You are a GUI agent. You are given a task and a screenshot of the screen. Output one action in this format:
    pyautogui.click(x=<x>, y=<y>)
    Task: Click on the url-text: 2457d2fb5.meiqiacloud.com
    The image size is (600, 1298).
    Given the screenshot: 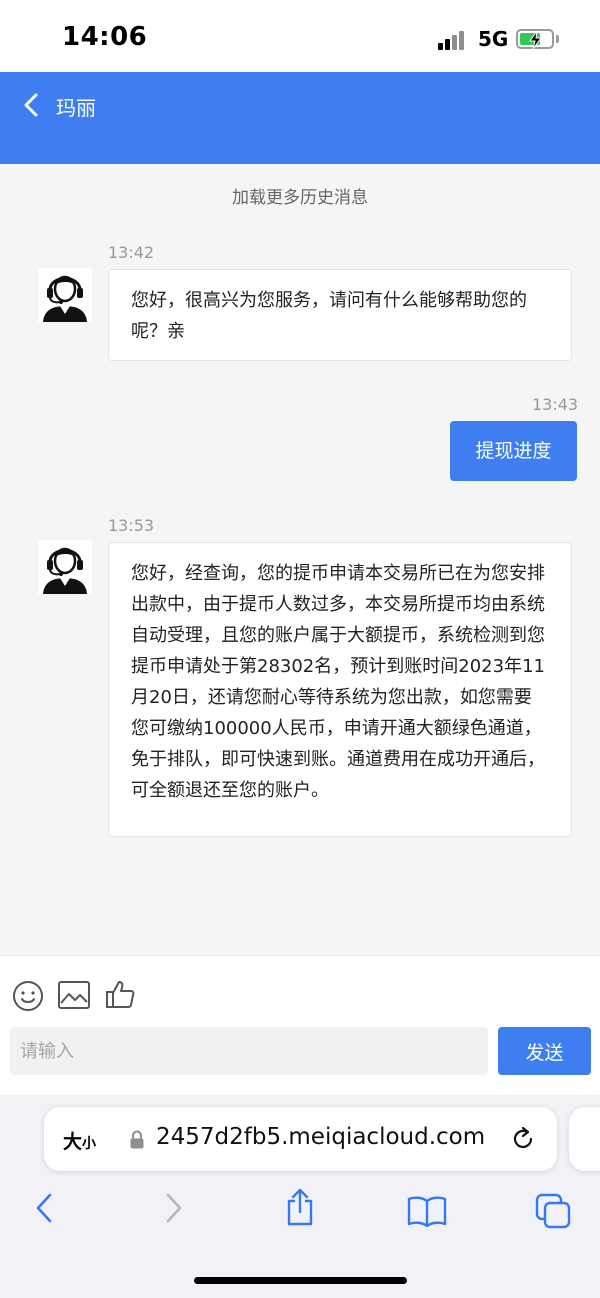 What is the action you would take?
    pyautogui.click(x=320, y=1137)
    